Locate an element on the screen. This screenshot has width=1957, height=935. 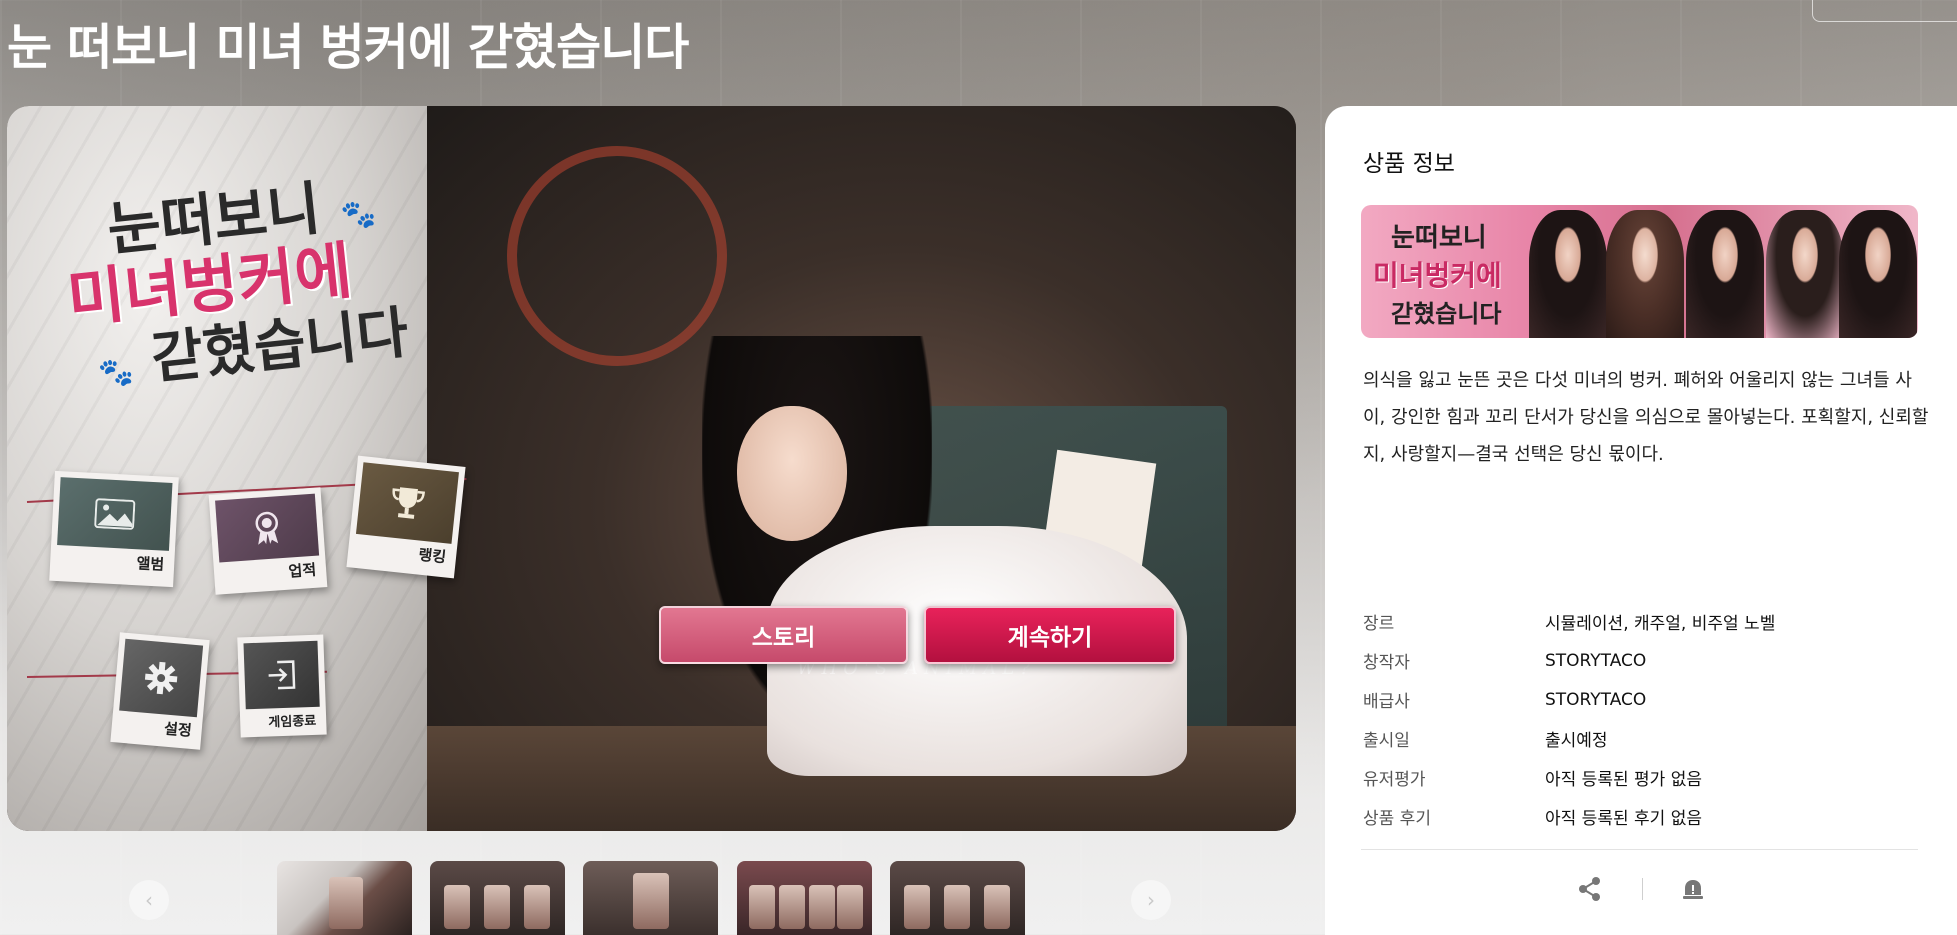
gallery-prev-button: ‹ is located at coordinates (149, 900).